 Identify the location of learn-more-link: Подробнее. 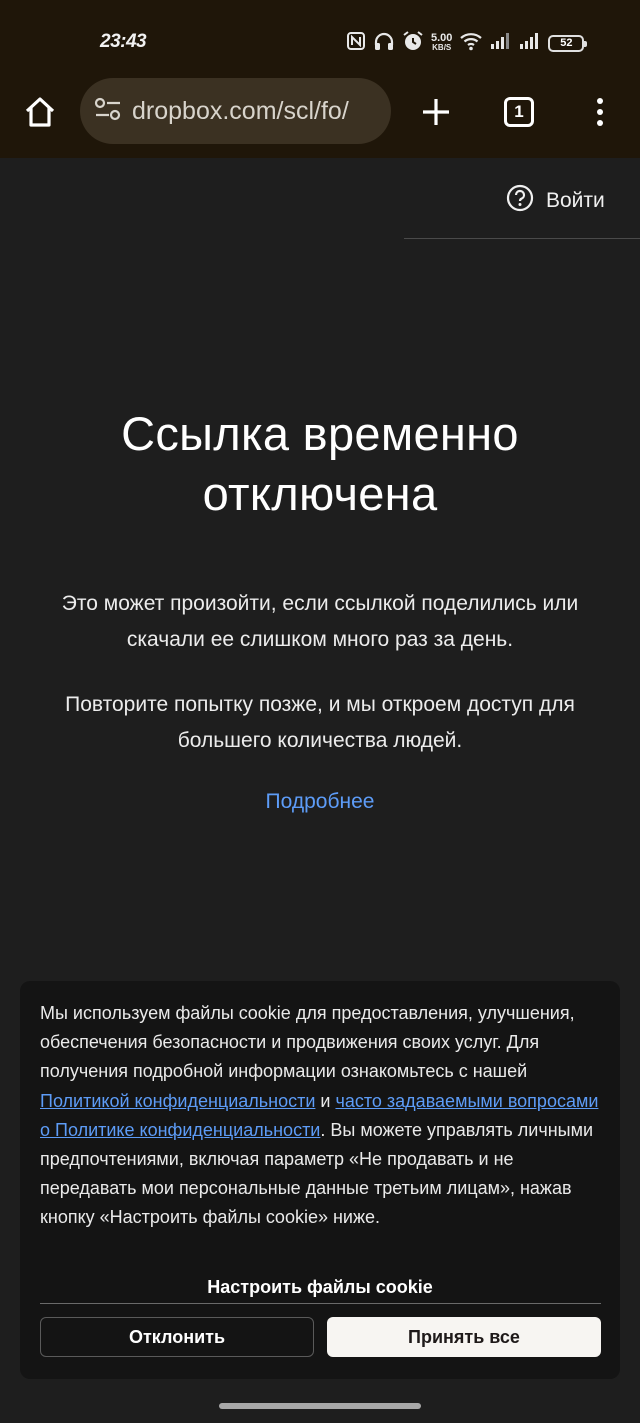
(320, 802).